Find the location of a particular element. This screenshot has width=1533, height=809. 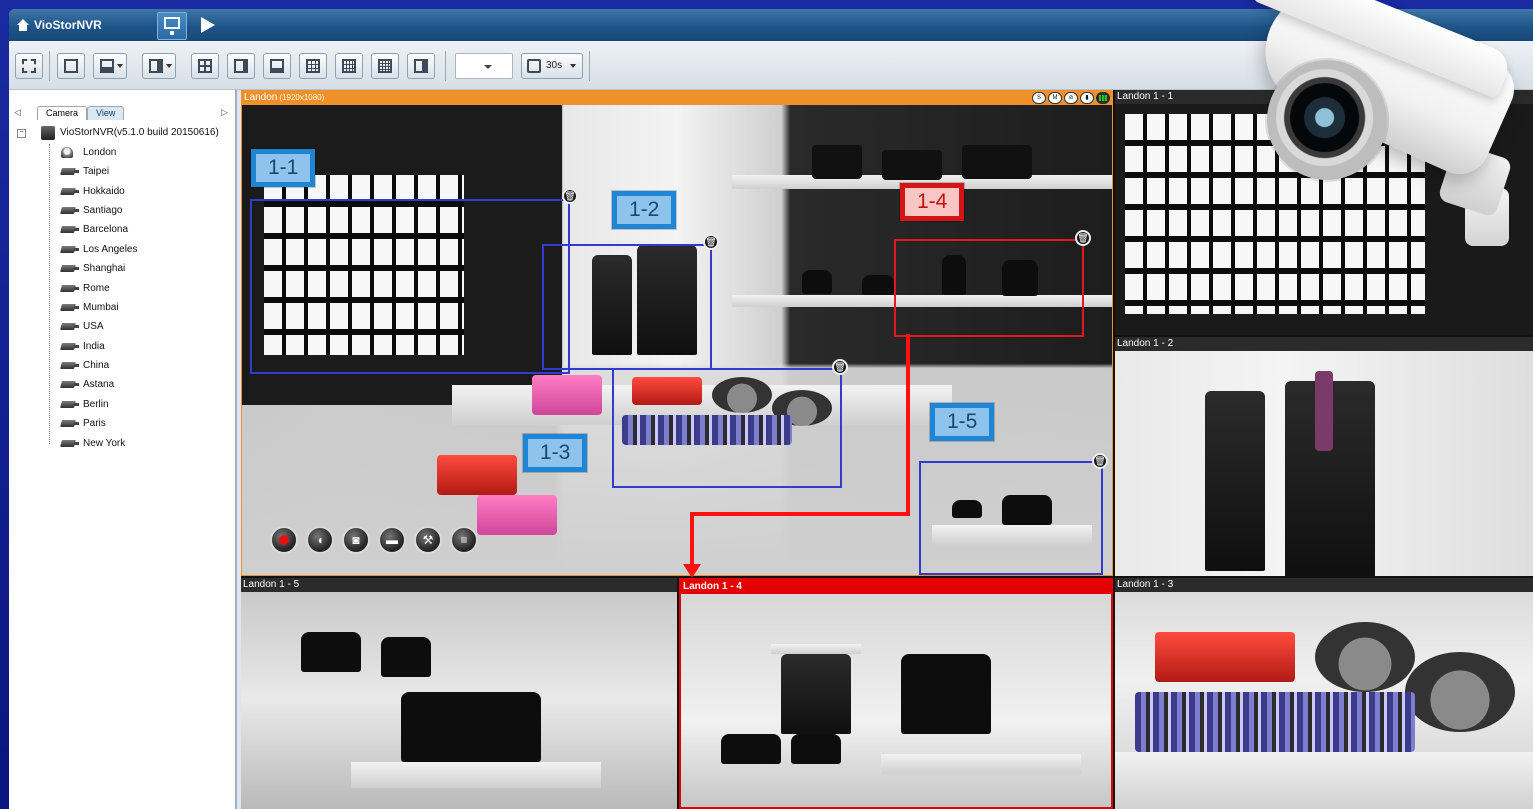

record-icon is located at coordinates (284, 540).